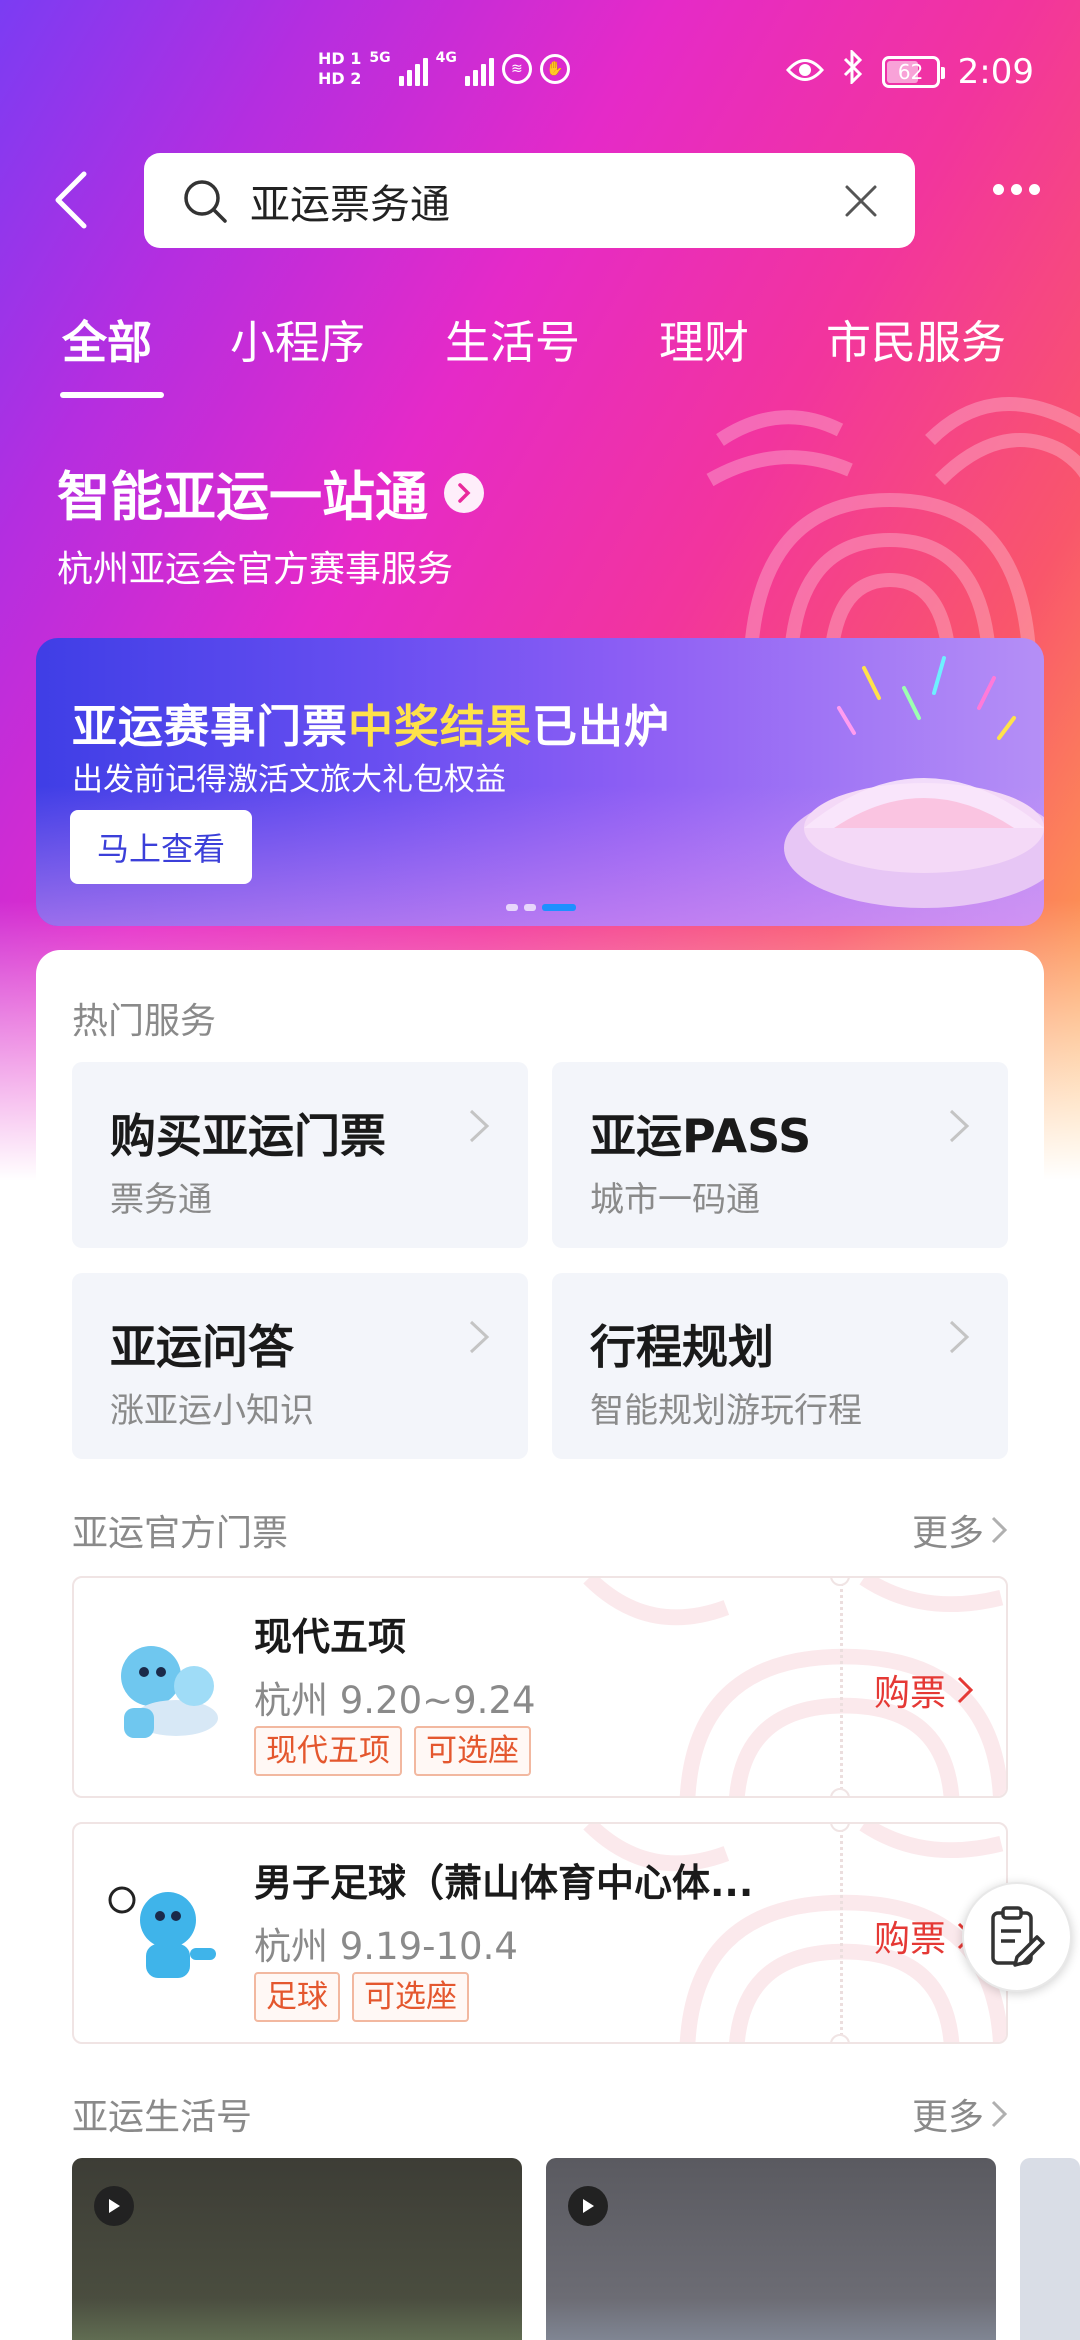 The height and width of the screenshot is (2340, 1080). What do you see at coordinates (328, 1751) in the screenshot?
I see `ticket-tag: 现代五项` at bounding box center [328, 1751].